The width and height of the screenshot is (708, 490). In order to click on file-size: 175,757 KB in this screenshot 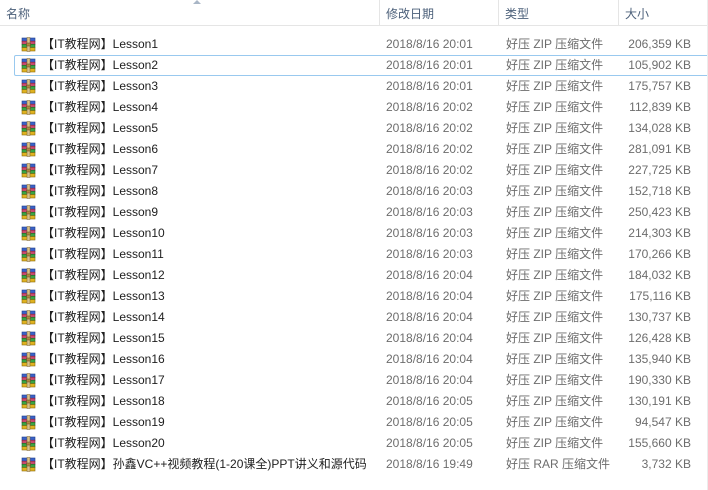, I will do `click(659, 86)`.